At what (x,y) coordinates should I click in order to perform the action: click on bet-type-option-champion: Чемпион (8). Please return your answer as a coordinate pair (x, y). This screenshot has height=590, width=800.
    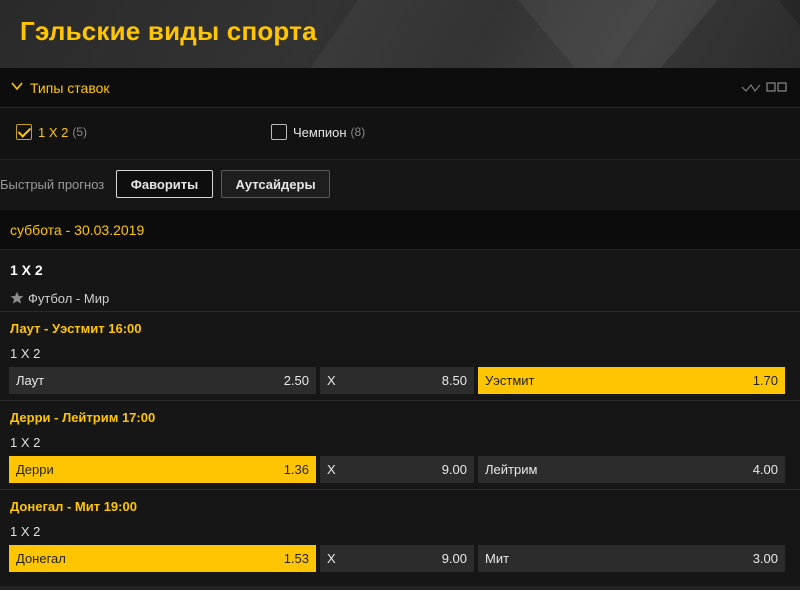
    Looking at the image, I should click on (318, 132).